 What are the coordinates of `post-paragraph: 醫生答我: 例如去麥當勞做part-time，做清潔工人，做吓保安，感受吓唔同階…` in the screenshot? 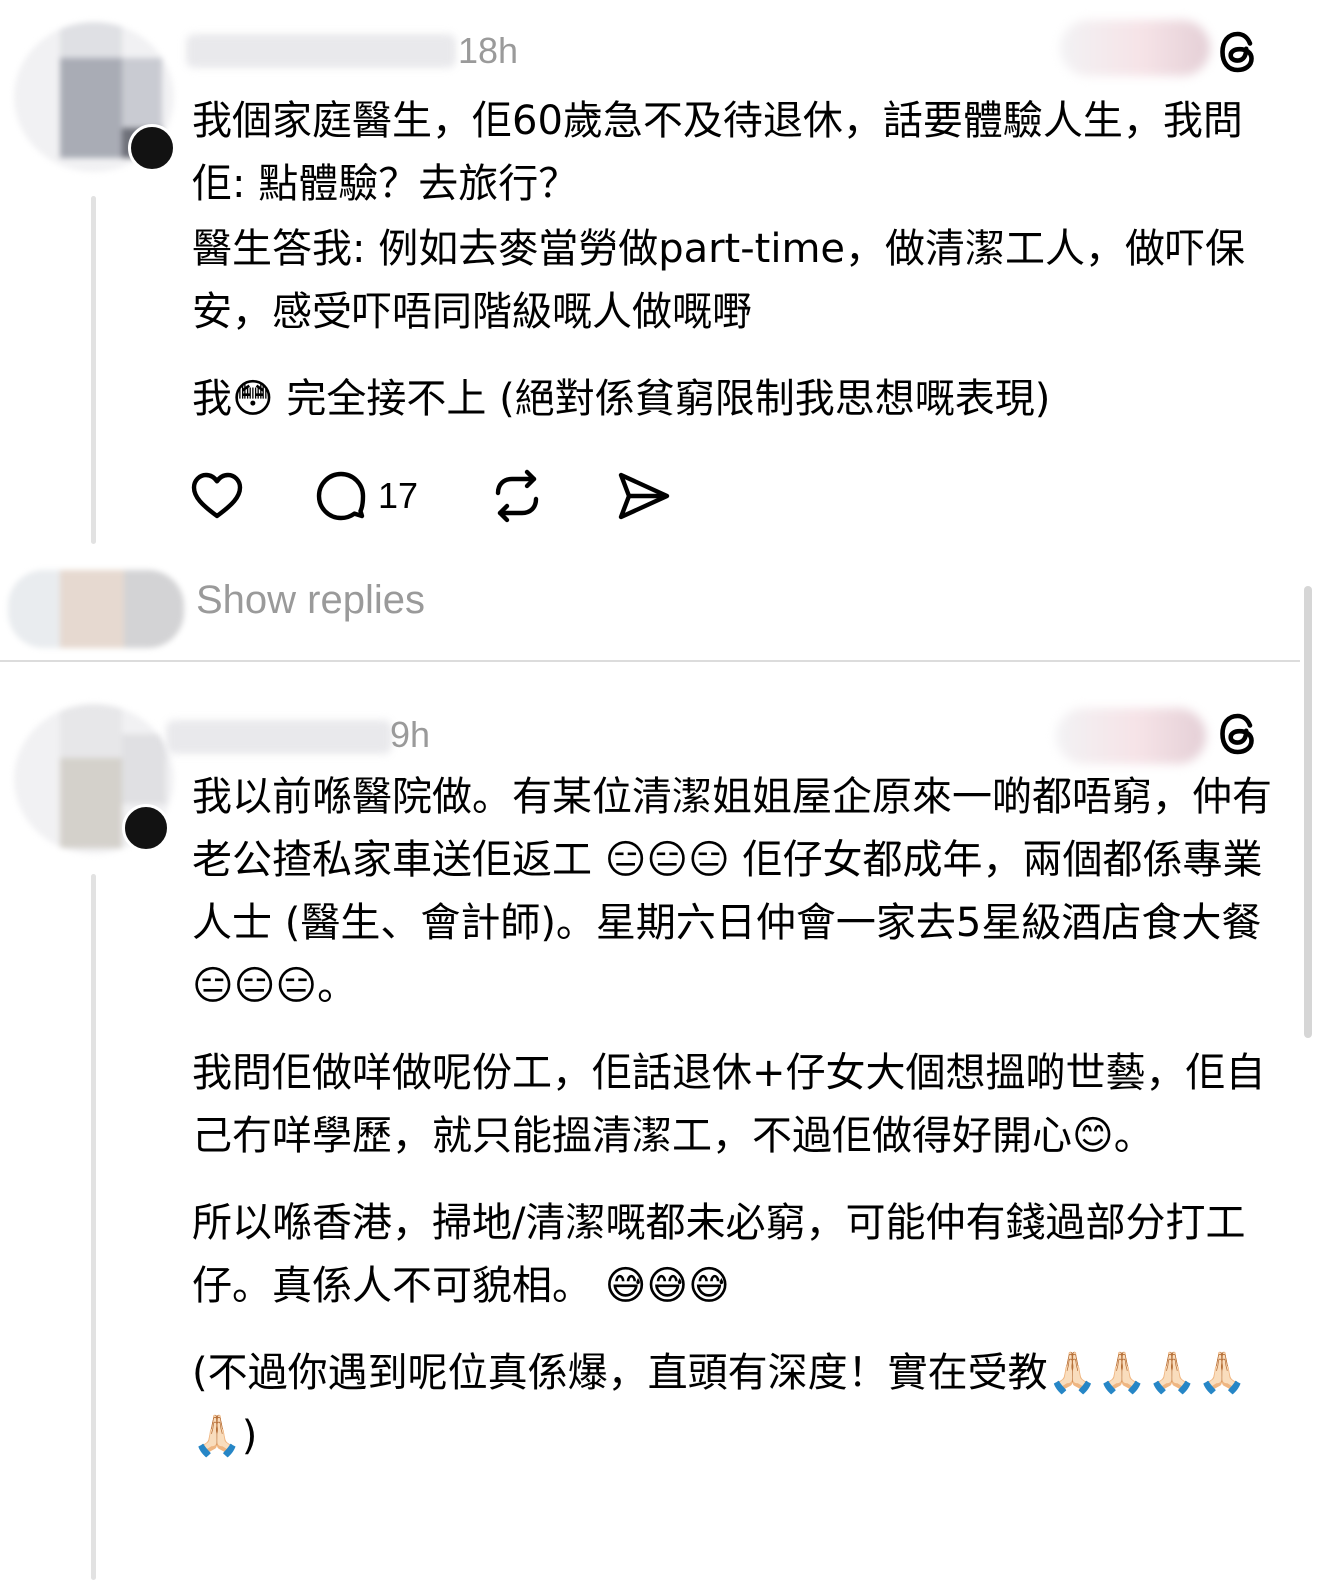 It's located at (719, 280).